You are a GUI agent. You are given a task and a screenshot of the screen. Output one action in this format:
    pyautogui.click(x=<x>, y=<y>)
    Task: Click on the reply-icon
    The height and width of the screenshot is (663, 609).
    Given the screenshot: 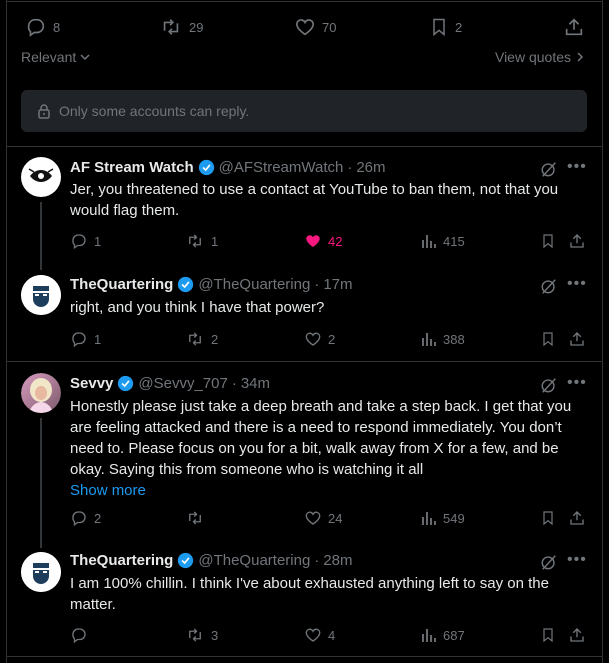 What is the action you would take?
    pyautogui.click(x=79, y=635)
    